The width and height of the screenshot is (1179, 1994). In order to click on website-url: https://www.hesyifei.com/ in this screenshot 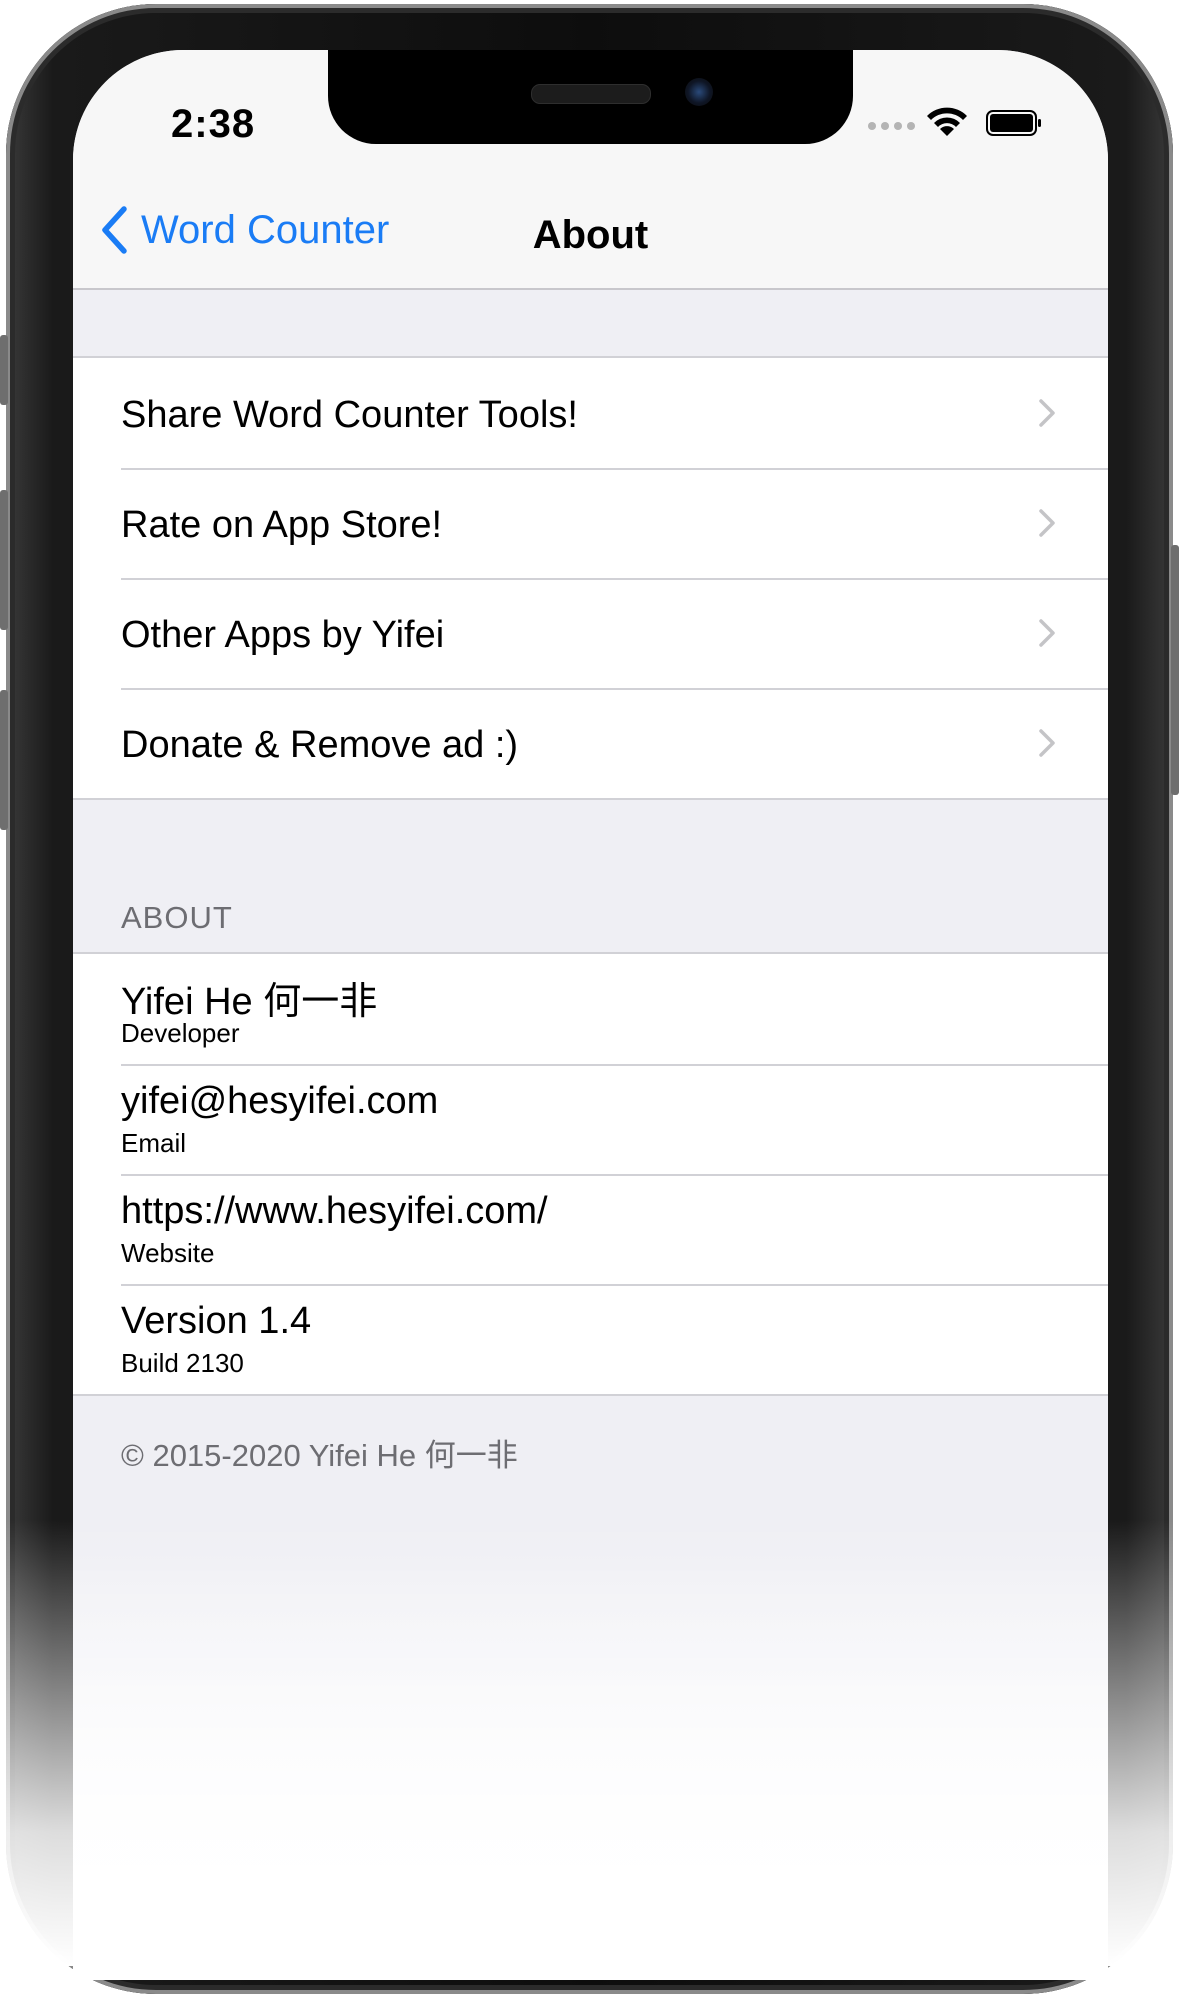, I will do `click(334, 1211)`.